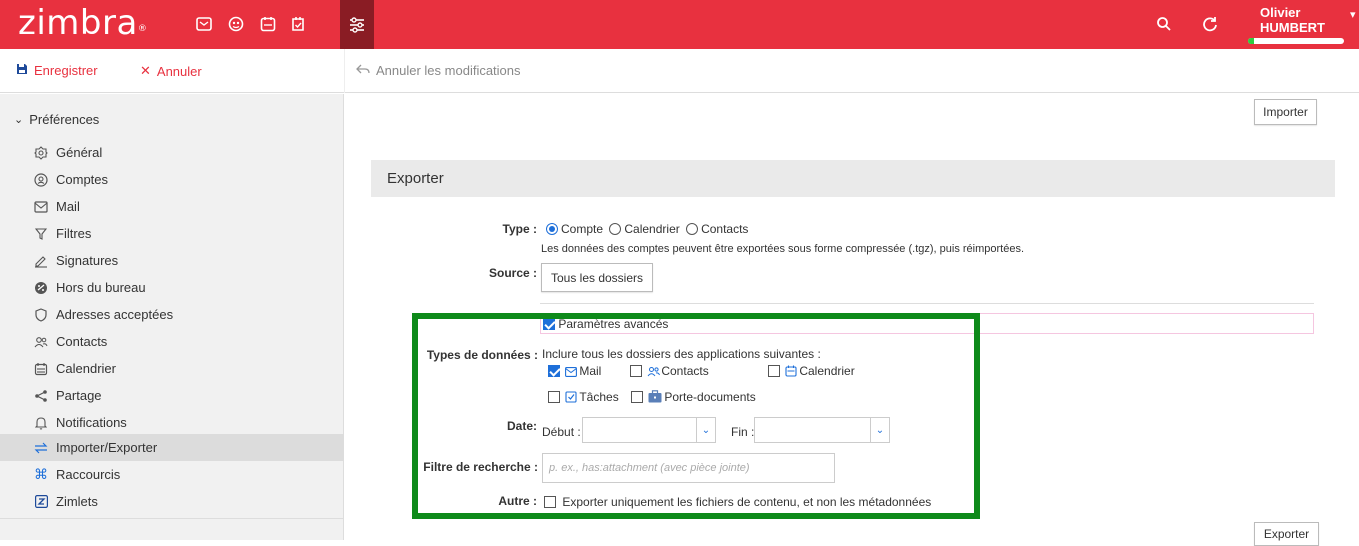 This screenshot has height=546, width=1359. What do you see at coordinates (652, 229) in the screenshot?
I see `radio-calendar-label: Calendrier` at bounding box center [652, 229].